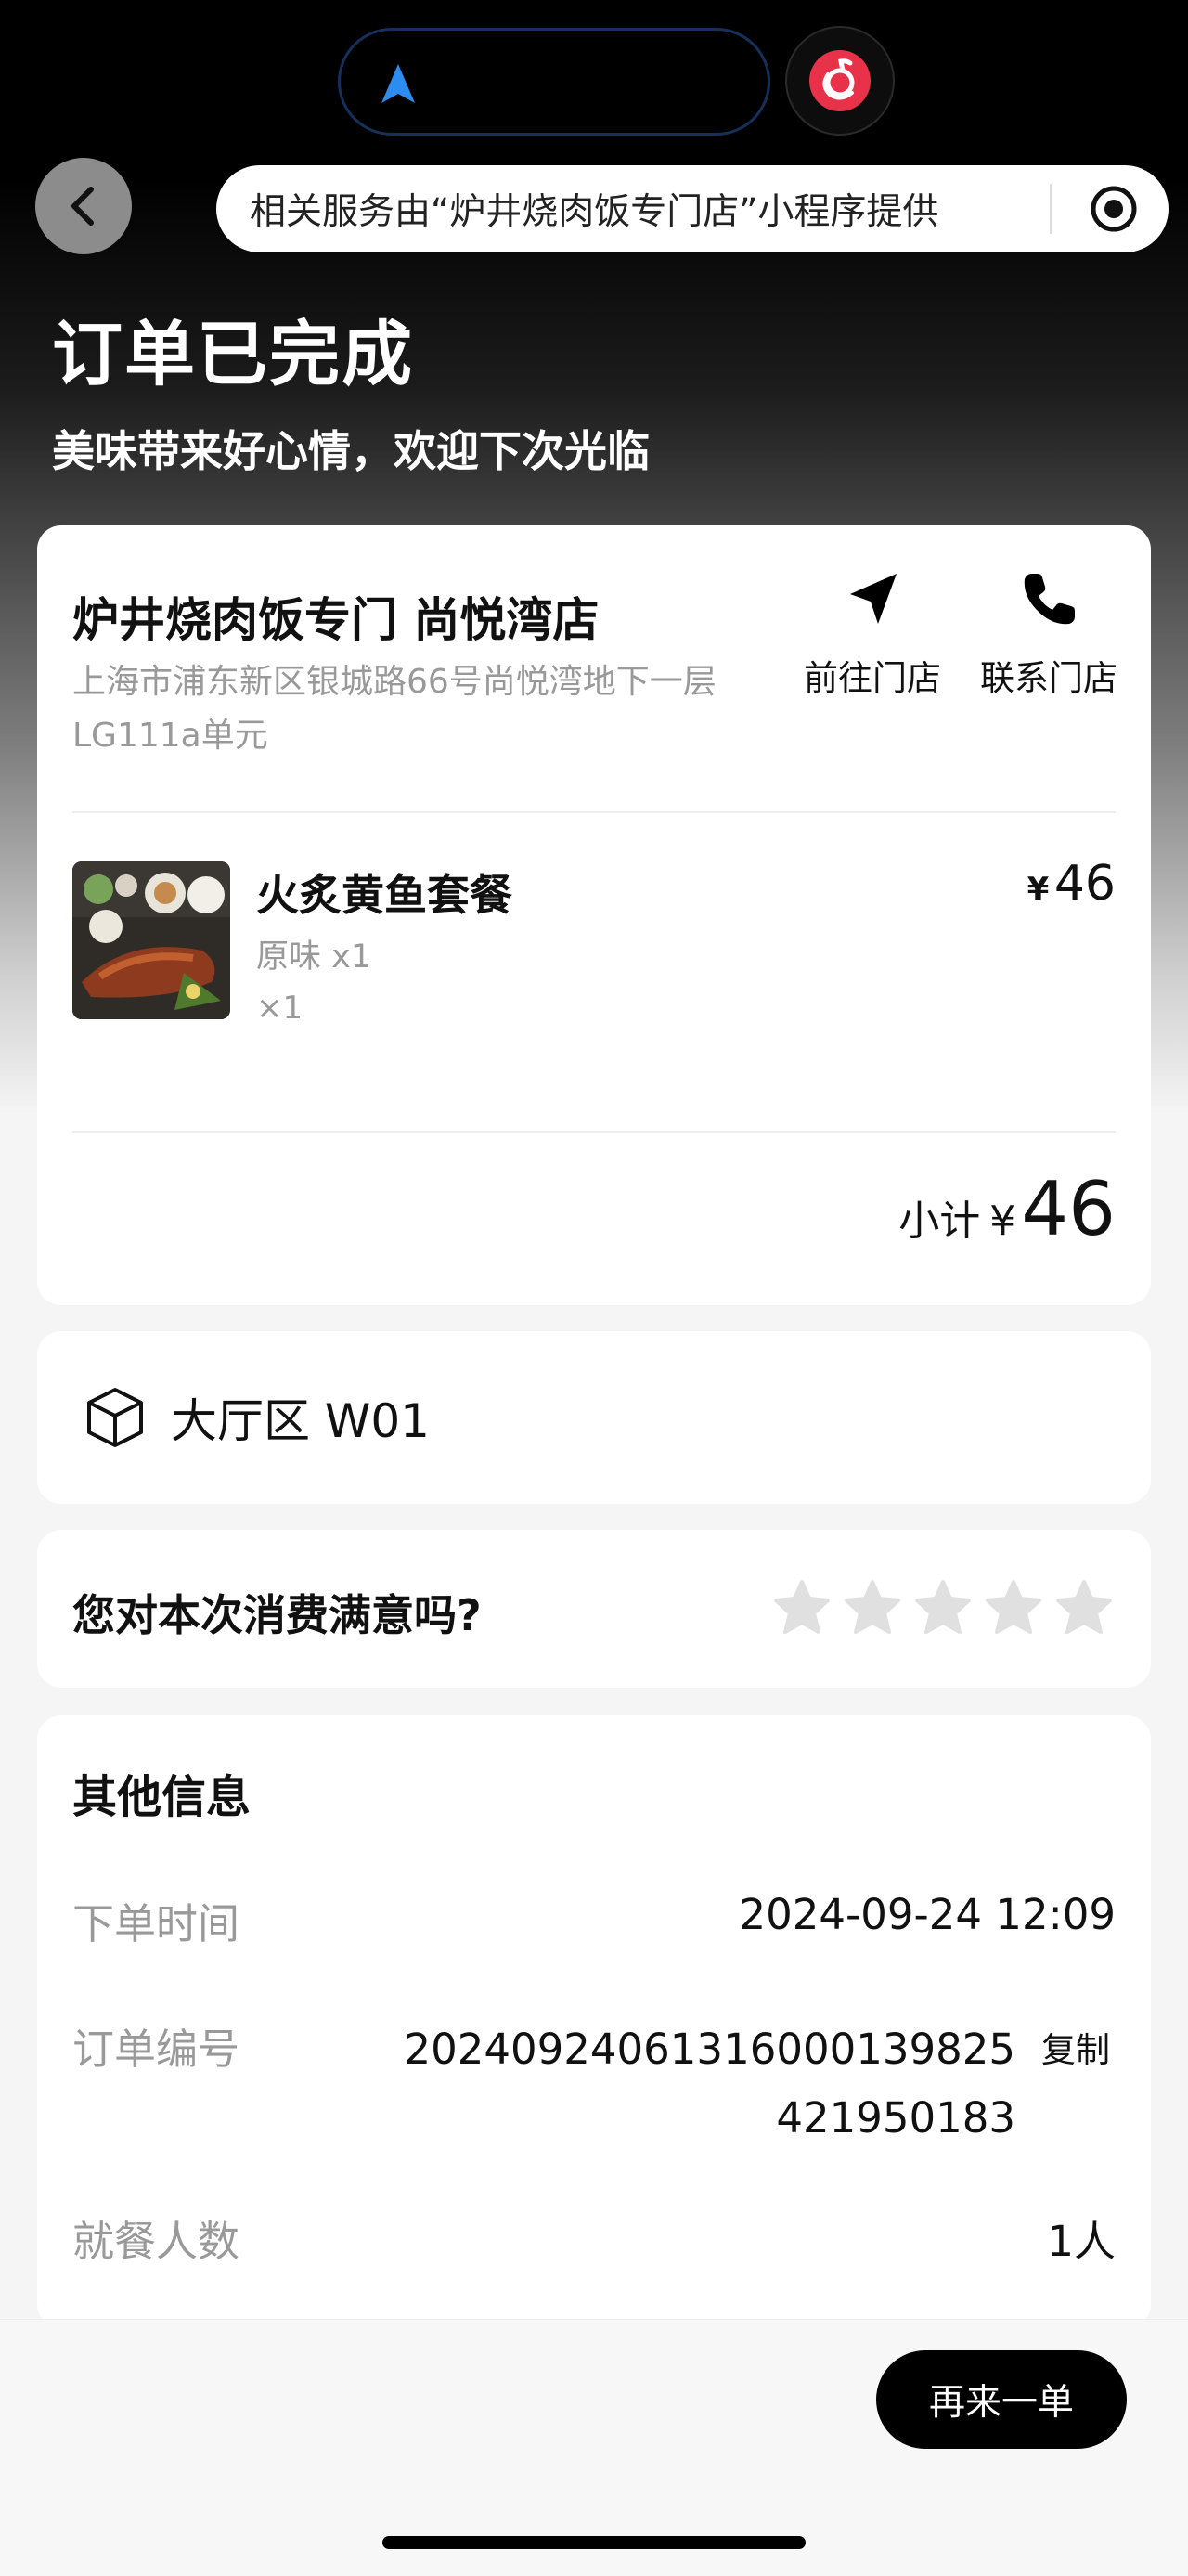  Describe the element at coordinates (1075, 2047) in the screenshot. I see `copy-order-no-button: 复制` at that location.